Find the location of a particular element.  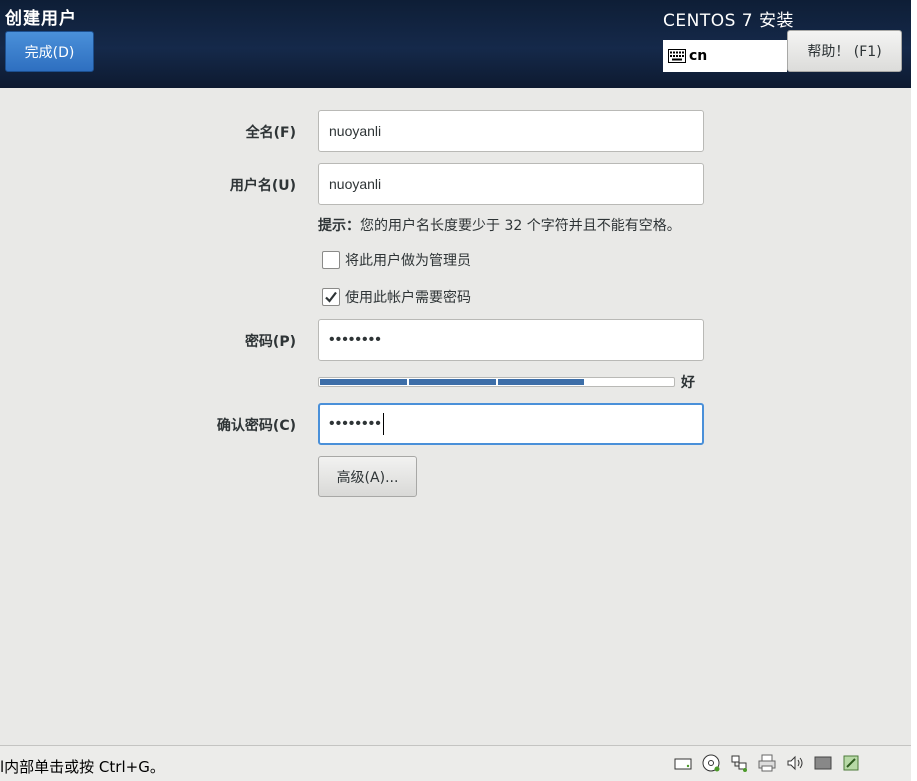

fullname-label: 全名(F) is located at coordinates (270, 133).